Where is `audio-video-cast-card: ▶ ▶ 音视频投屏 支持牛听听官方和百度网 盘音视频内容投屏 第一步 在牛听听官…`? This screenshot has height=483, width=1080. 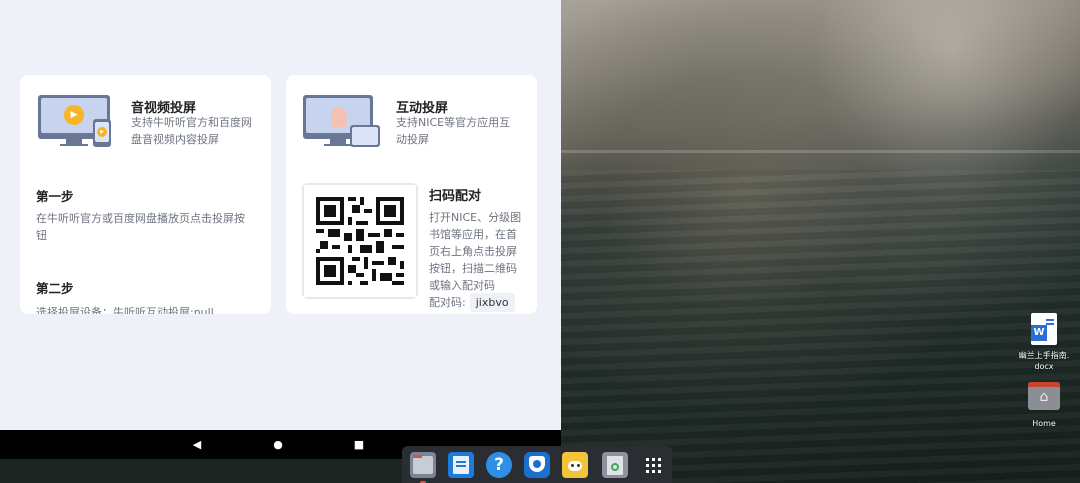
audio-video-cast-card: ▶ ▶ 音视频投屏 支持牛听听官方和百度网 盘音视频内容投屏 第一步 在牛听听官… is located at coordinates (145, 194).